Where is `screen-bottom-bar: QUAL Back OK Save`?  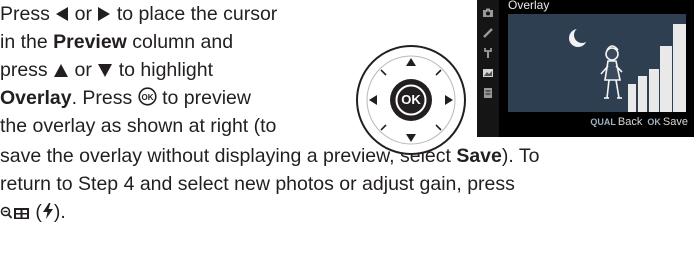 screen-bottom-bar: QUAL Back OK Save is located at coordinates (638, 122).